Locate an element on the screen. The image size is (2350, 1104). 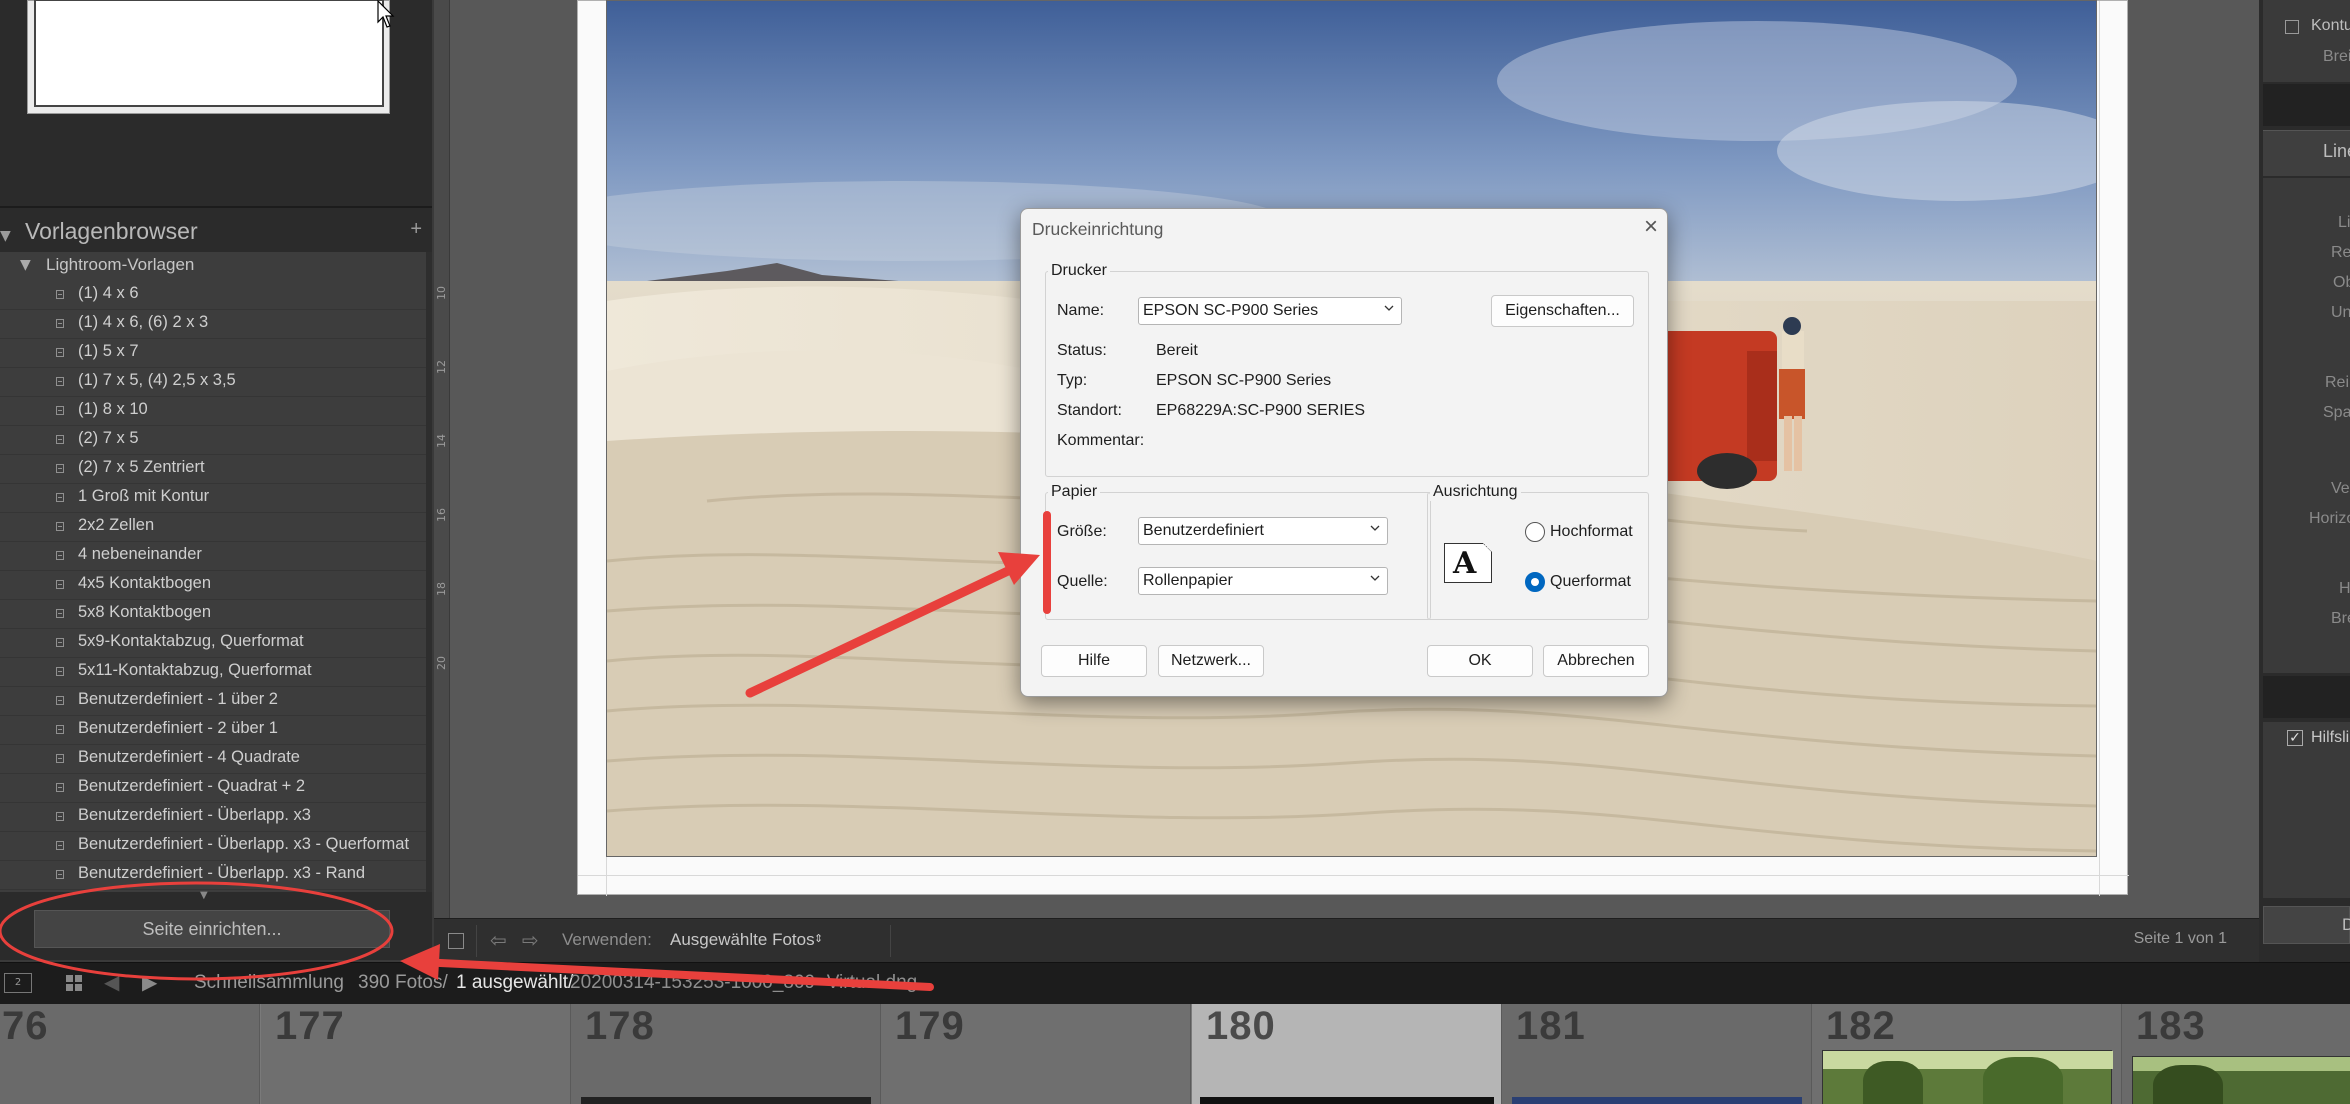
filmstrip-cell-selected: 180 is located at coordinates (1347, 1054).